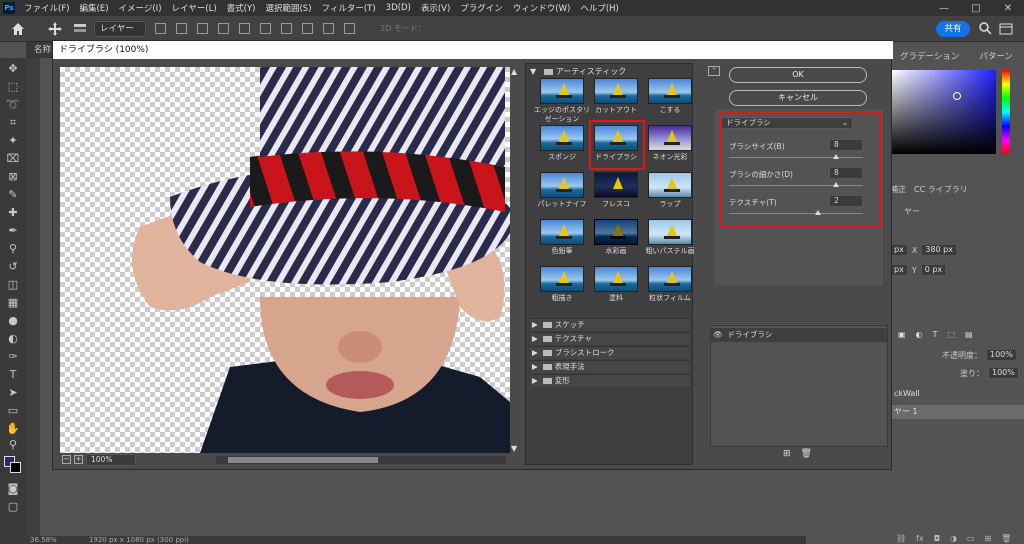 The image size is (1024, 544). Describe the element at coordinates (13, 267) in the screenshot. I see `history-brush-icon: ↺` at that location.